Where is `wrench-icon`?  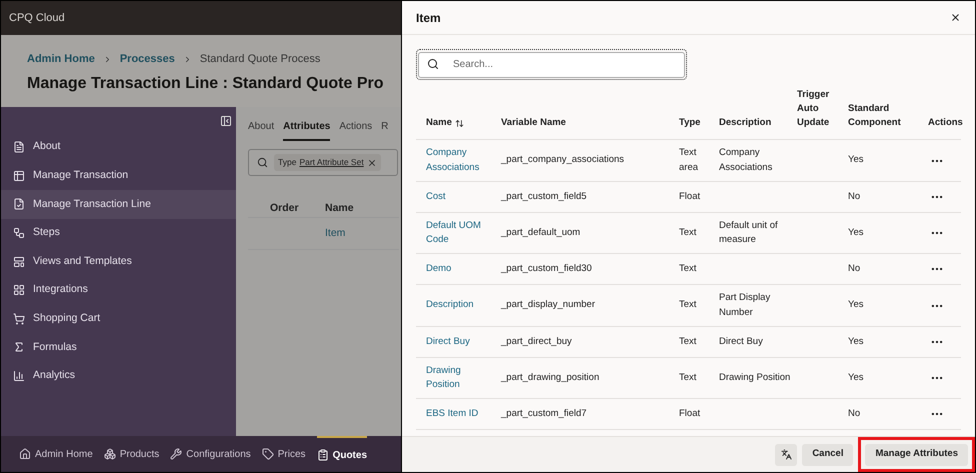
wrench-icon is located at coordinates (176, 454).